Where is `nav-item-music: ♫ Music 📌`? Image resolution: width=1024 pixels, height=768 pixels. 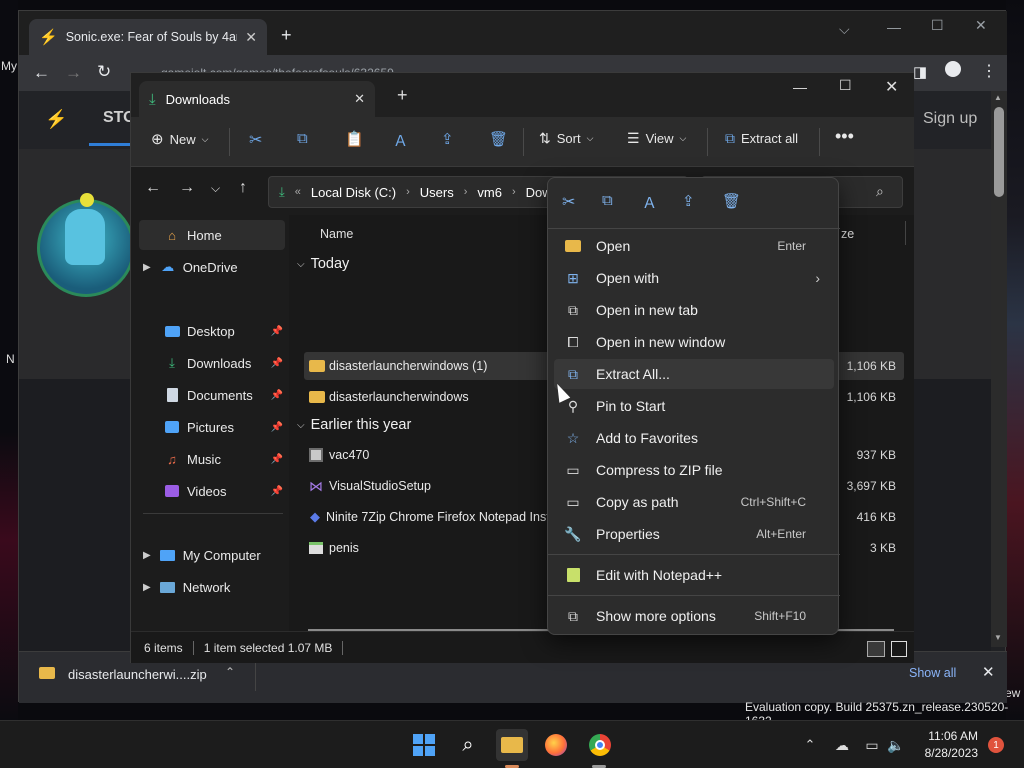
nav-item-music: ♫ Music 📌 is located at coordinates (210, 459).